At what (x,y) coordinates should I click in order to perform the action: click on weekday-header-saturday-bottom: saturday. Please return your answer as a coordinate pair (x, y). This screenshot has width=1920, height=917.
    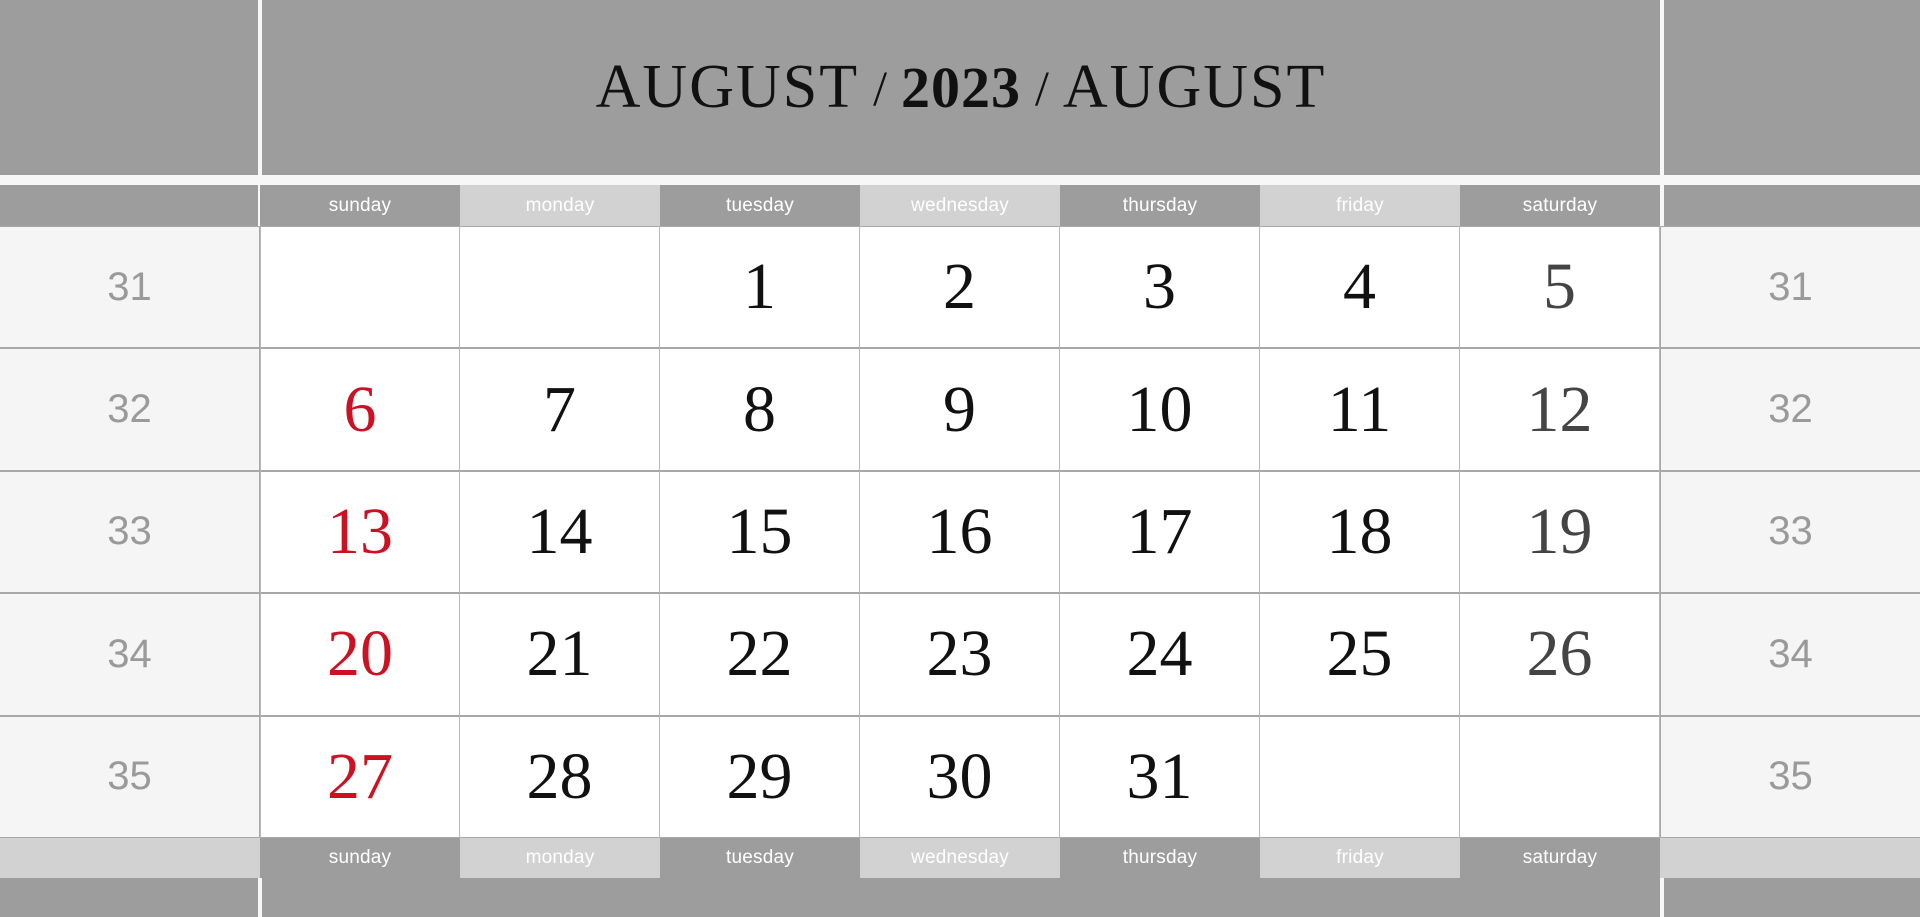
    Looking at the image, I should click on (1560, 858).